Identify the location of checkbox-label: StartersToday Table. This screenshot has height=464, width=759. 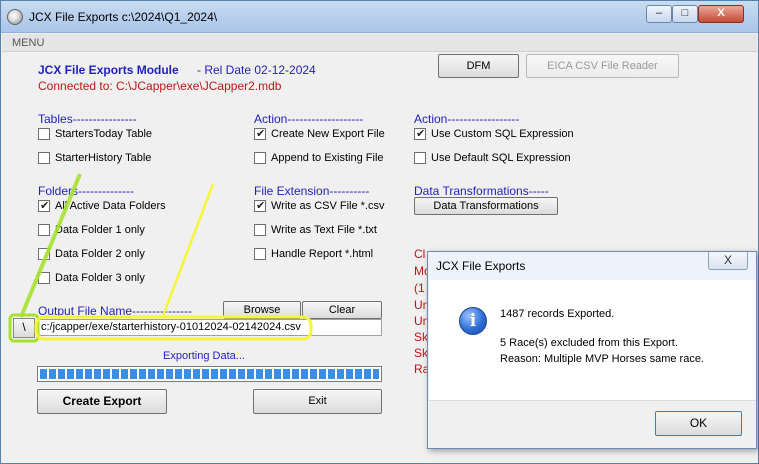
(104, 134).